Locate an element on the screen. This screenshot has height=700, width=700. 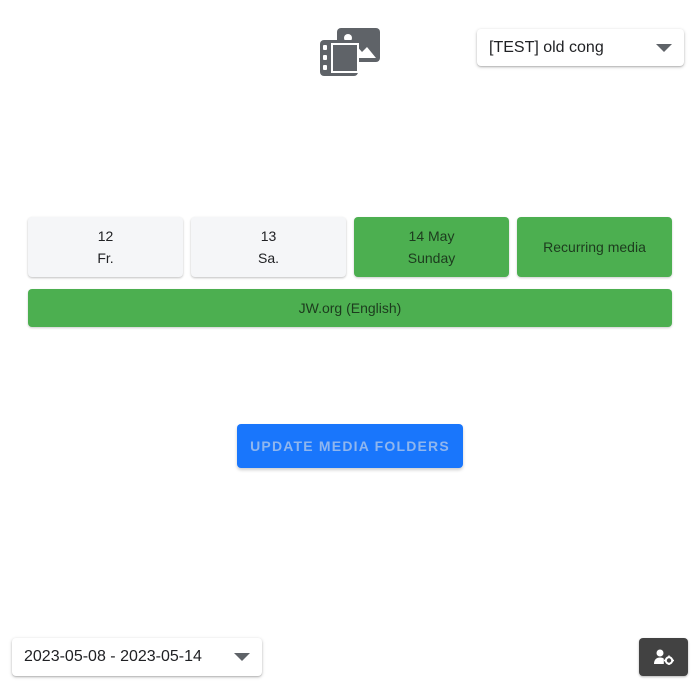
jworg-label: JW.org (English) is located at coordinates (350, 308).